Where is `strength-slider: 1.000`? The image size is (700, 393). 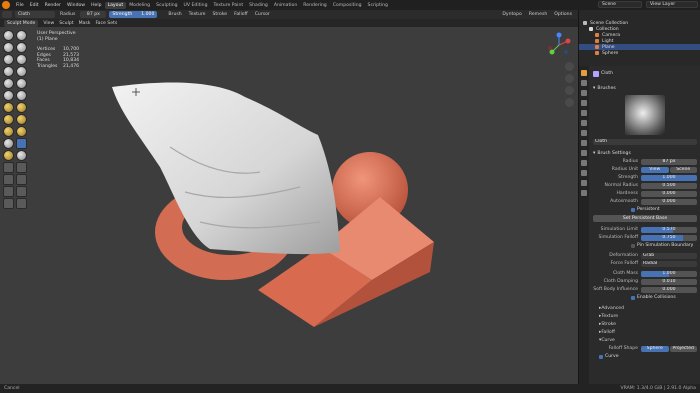
strength-slider: 1.000 is located at coordinates (669, 177).